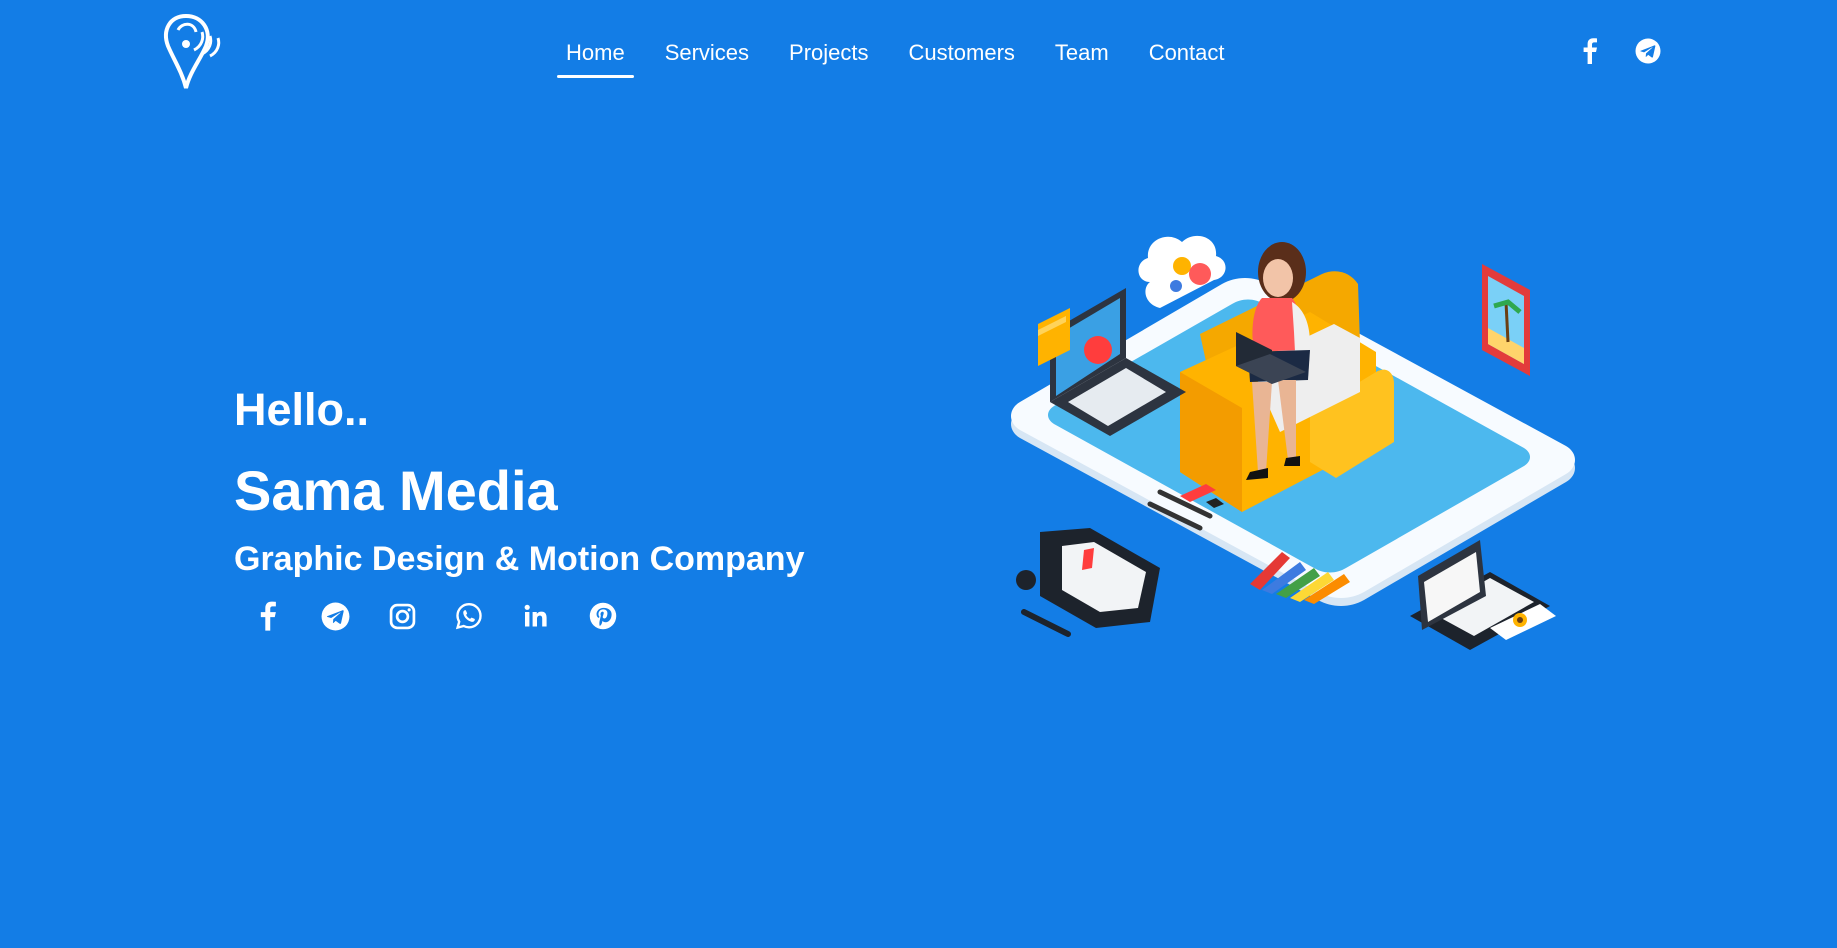 Image resolution: width=1837 pixels, height=948 pixels. What do you see at coordinates (595, 57) in the screenshot?
I see `nav-home: Home` at bounding box center [595, 57].